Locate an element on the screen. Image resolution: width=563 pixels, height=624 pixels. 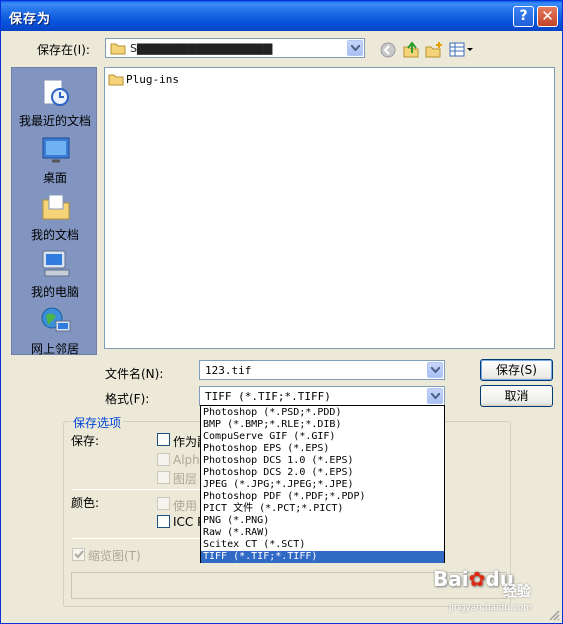
place-my-computer: 我的电脑 is located at coordinates (55, 273).